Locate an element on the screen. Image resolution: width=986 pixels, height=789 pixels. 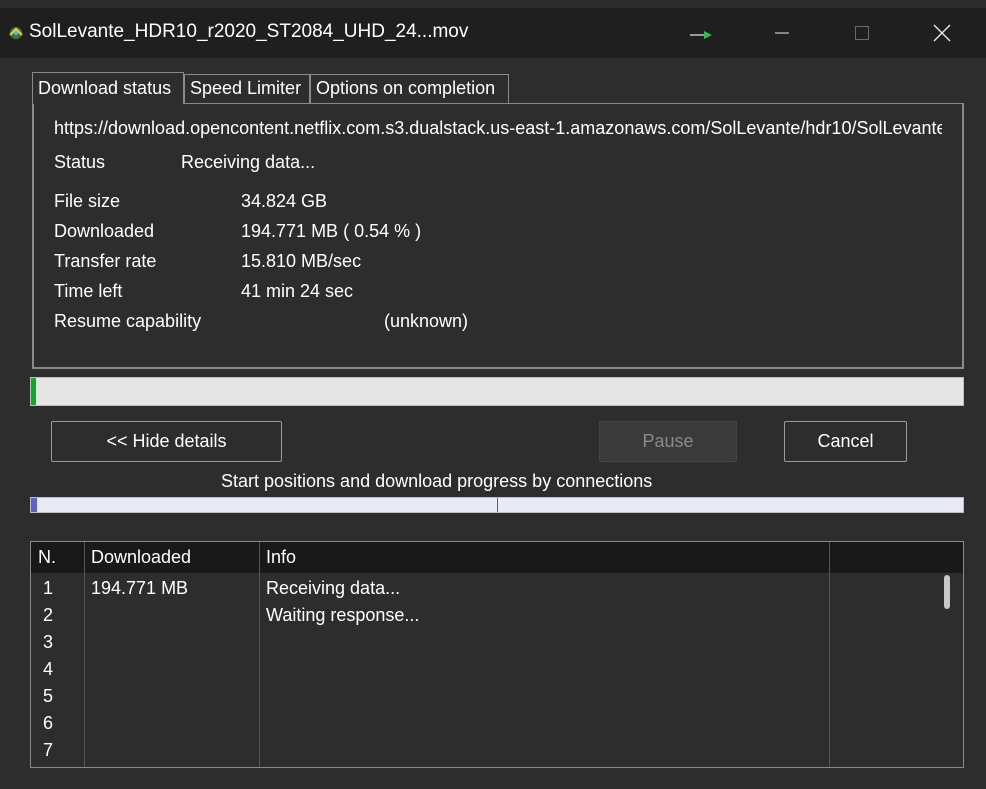
overall-progress-fill is located at coordinates (34, 391).